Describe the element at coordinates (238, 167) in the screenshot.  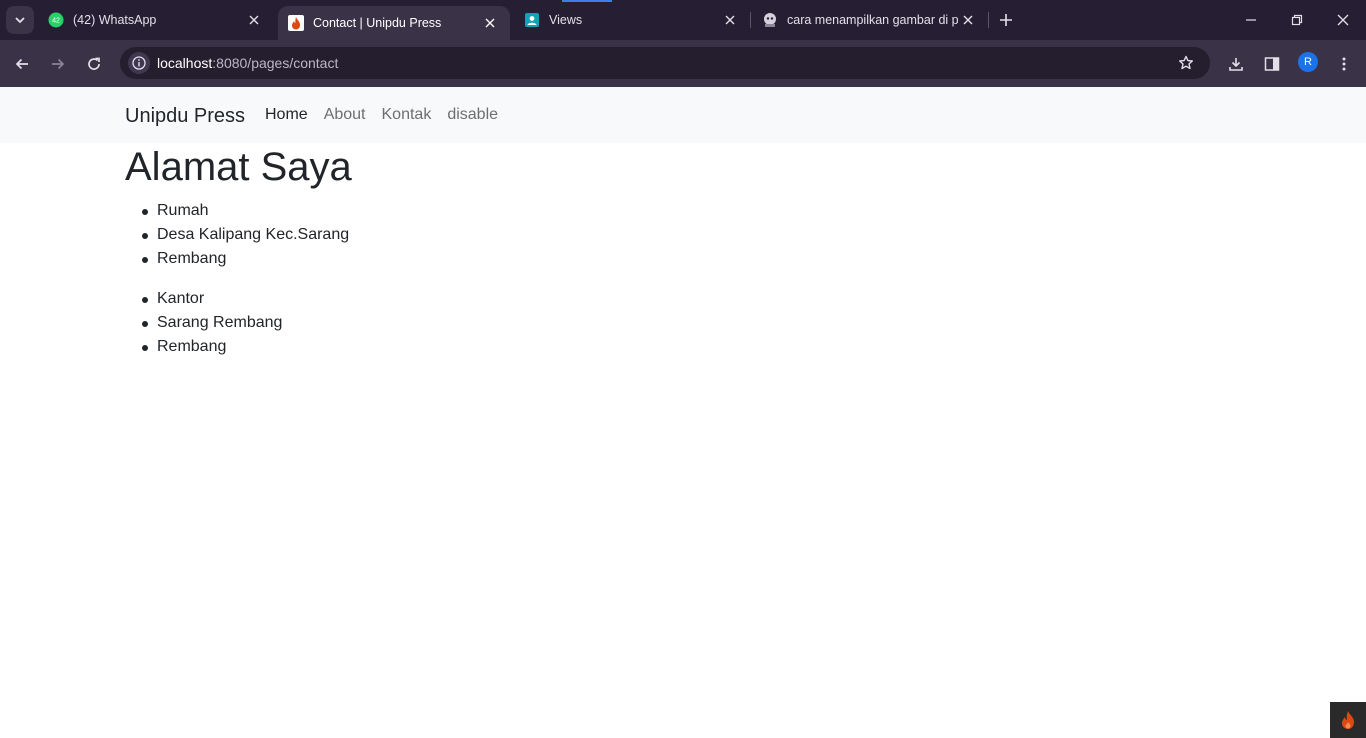
I see `page-title: Alamat Saya` at that location.